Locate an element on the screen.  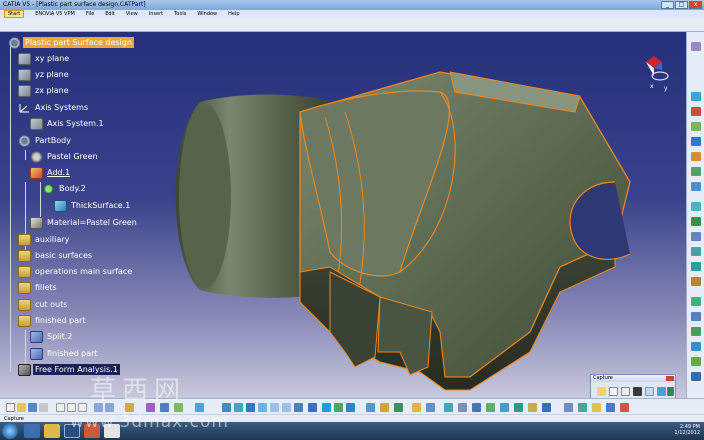
menu-view: View is located at coordinates (132, 14).